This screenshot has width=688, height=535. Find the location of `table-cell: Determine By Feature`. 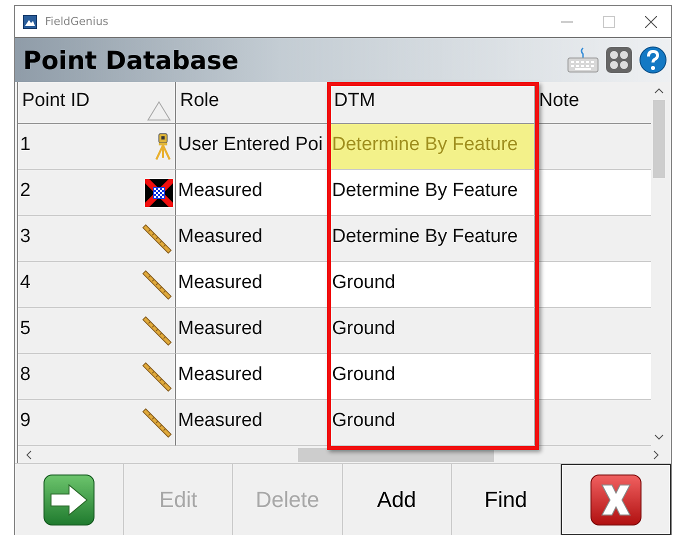

table-cell: Determine By Feature is located at coordinates (432, 239).